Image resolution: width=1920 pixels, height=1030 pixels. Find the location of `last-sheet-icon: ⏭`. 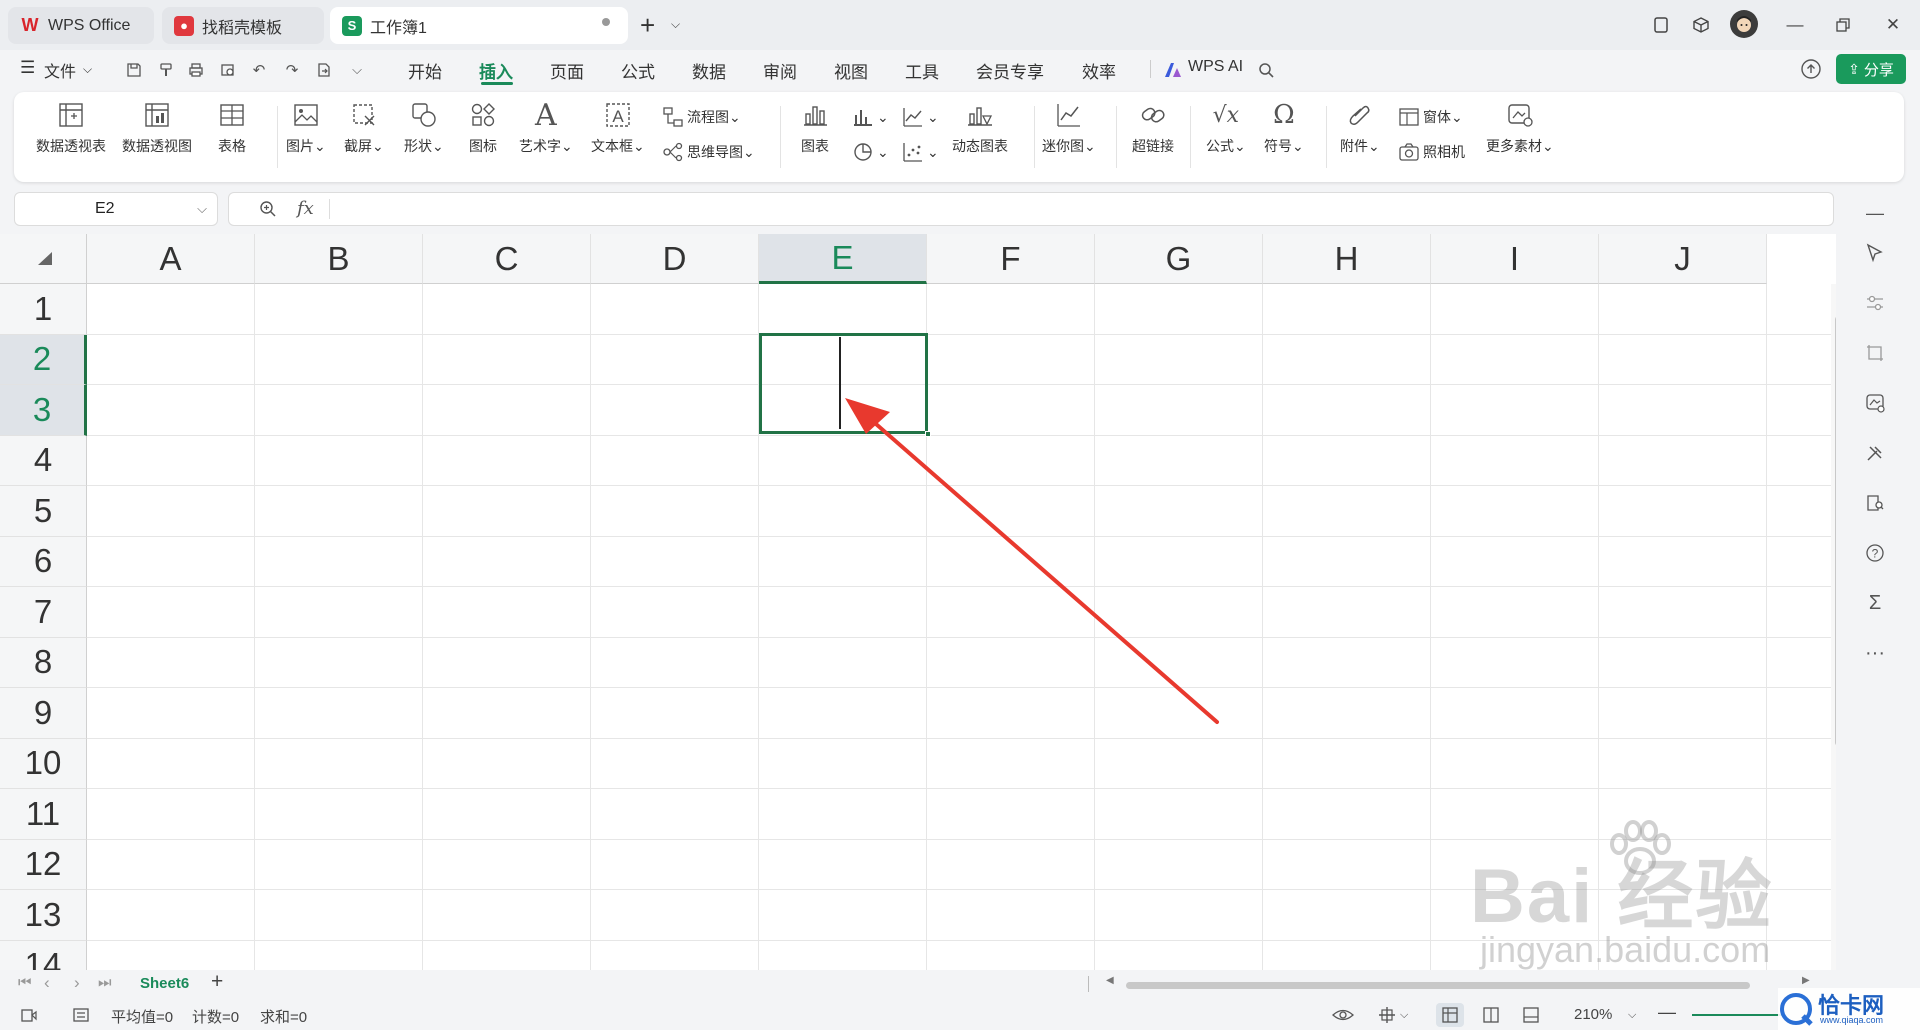

last-sheet-icon: ⏭ is located at coordinates (105, 982).